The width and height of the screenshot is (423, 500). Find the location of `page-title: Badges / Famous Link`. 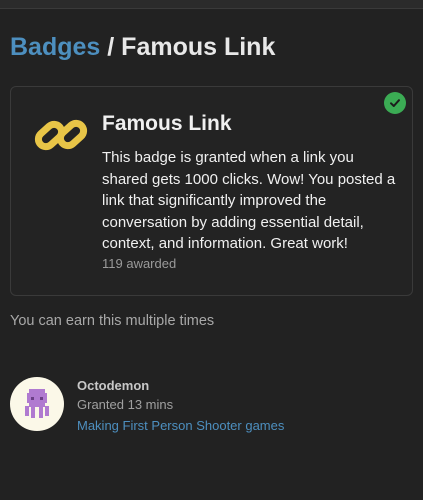

page-title: Badges / Famous Link is located at coordinates (142, 47).